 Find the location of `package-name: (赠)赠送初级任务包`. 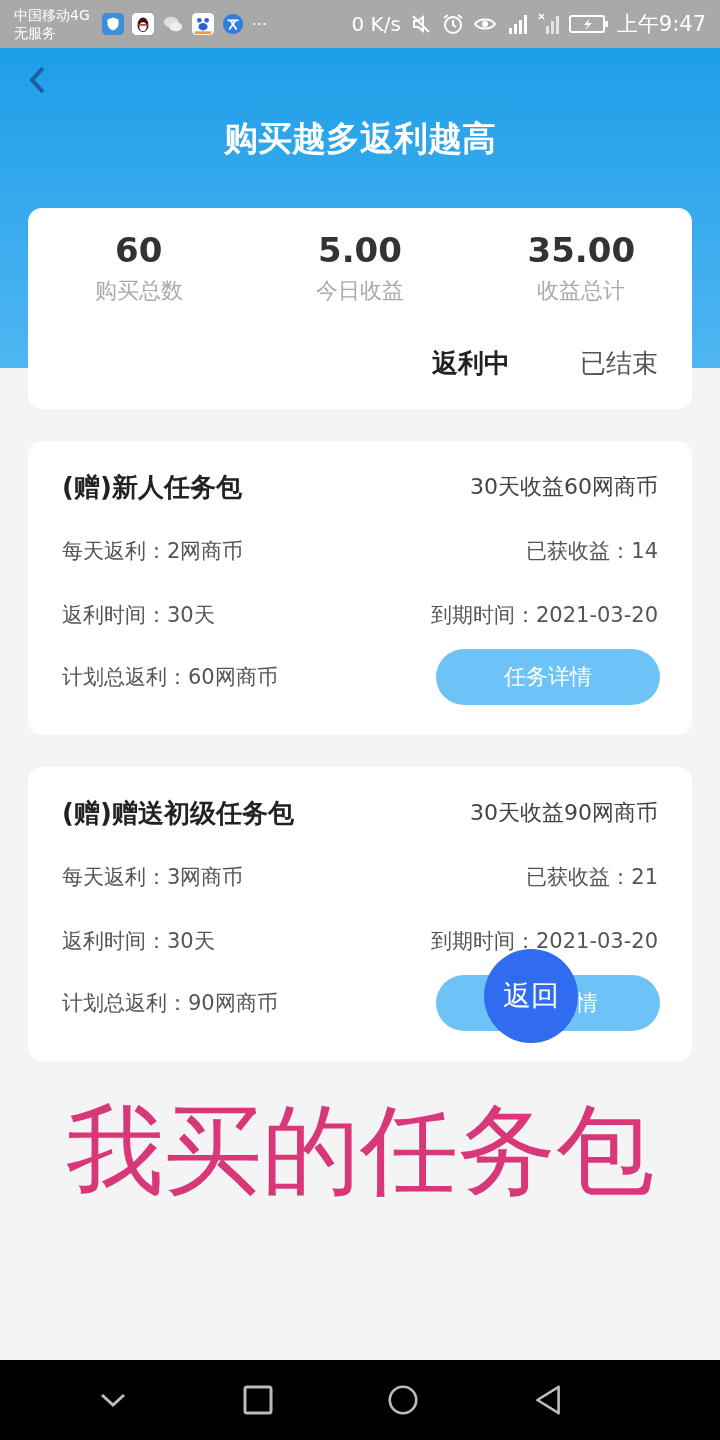

package-name: (赠)赠送初级任务包 is located at coordinates (178, 813).